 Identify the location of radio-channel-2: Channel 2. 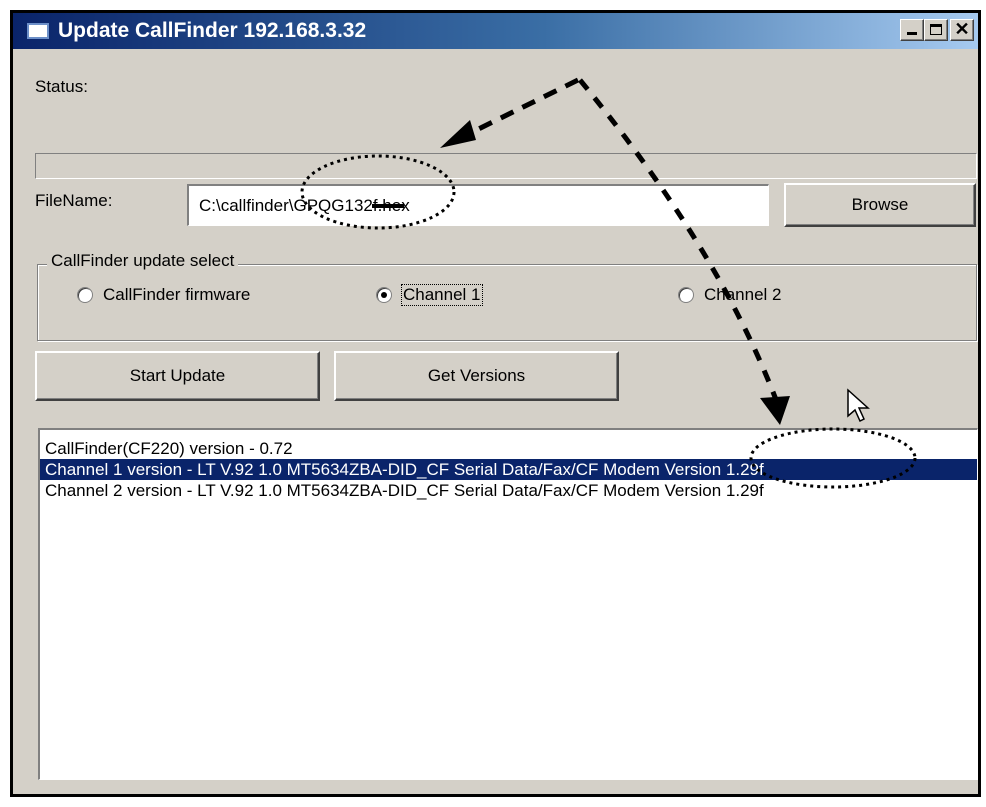
(730, 295).